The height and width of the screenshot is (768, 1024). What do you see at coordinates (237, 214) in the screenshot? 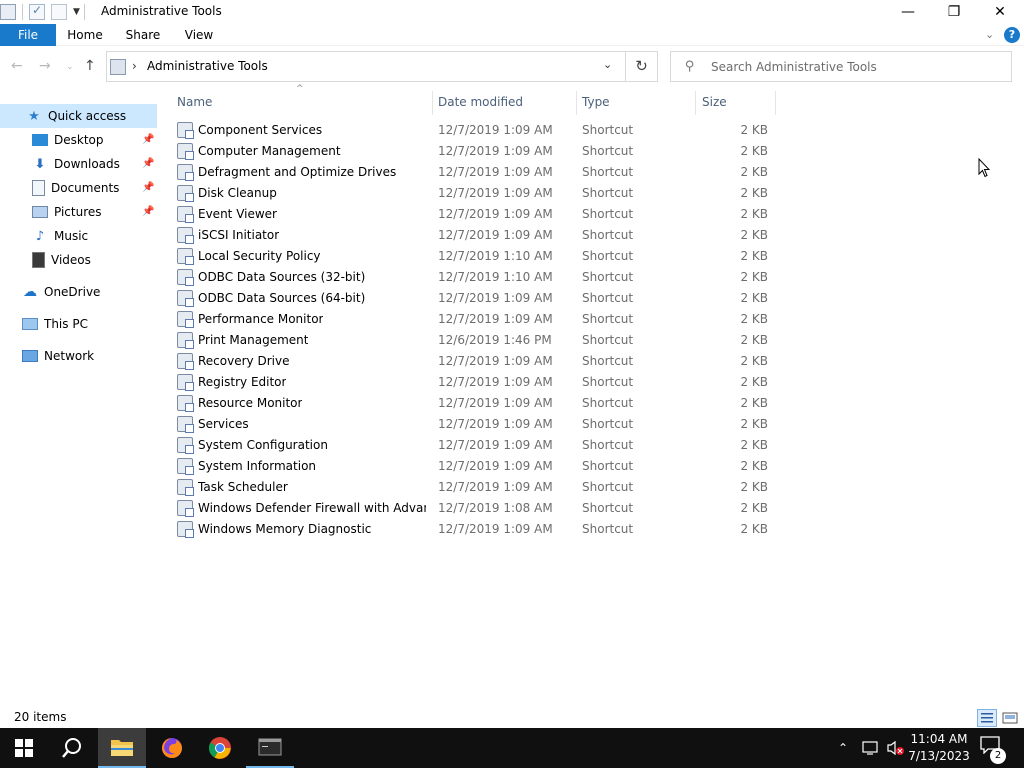
I see `file-name: Event Viewer` at bounding box center [237, 214].